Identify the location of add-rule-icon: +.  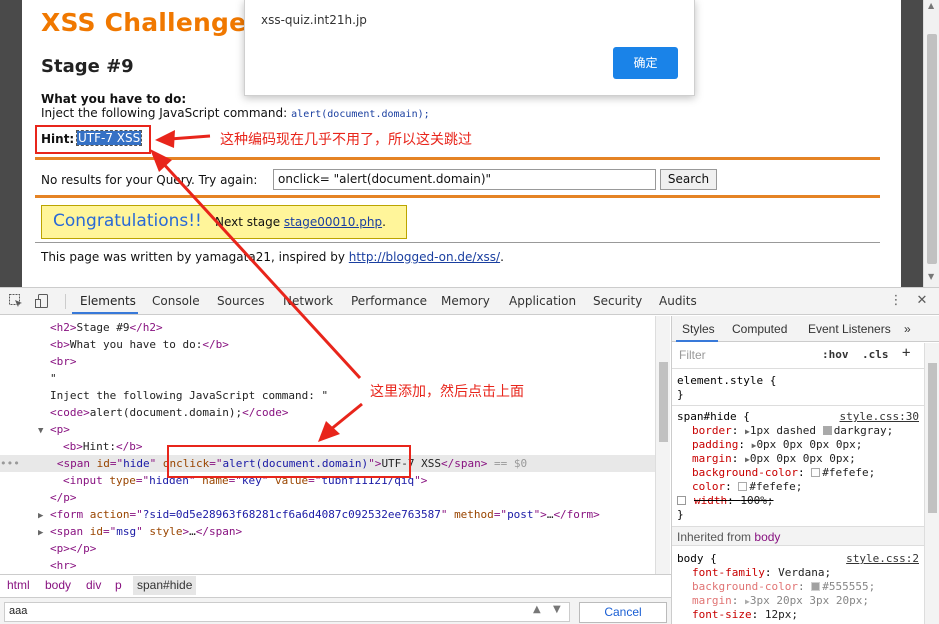
(906, 353).